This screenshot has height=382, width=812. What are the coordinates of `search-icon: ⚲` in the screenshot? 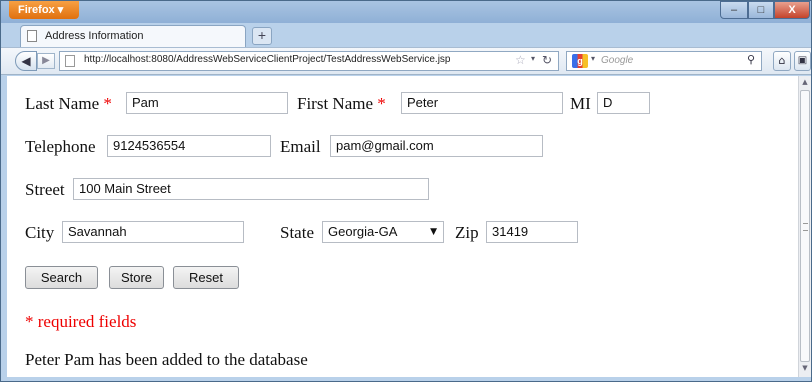 It's located at (751, 59).